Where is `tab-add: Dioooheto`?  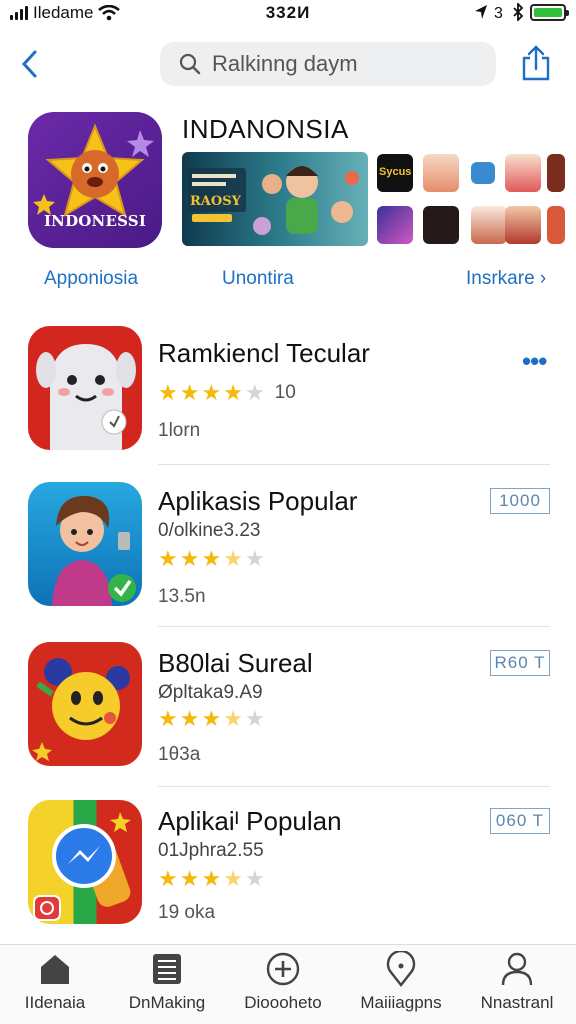 tab-add: Dioooheto is located at coordinates (283, 982).